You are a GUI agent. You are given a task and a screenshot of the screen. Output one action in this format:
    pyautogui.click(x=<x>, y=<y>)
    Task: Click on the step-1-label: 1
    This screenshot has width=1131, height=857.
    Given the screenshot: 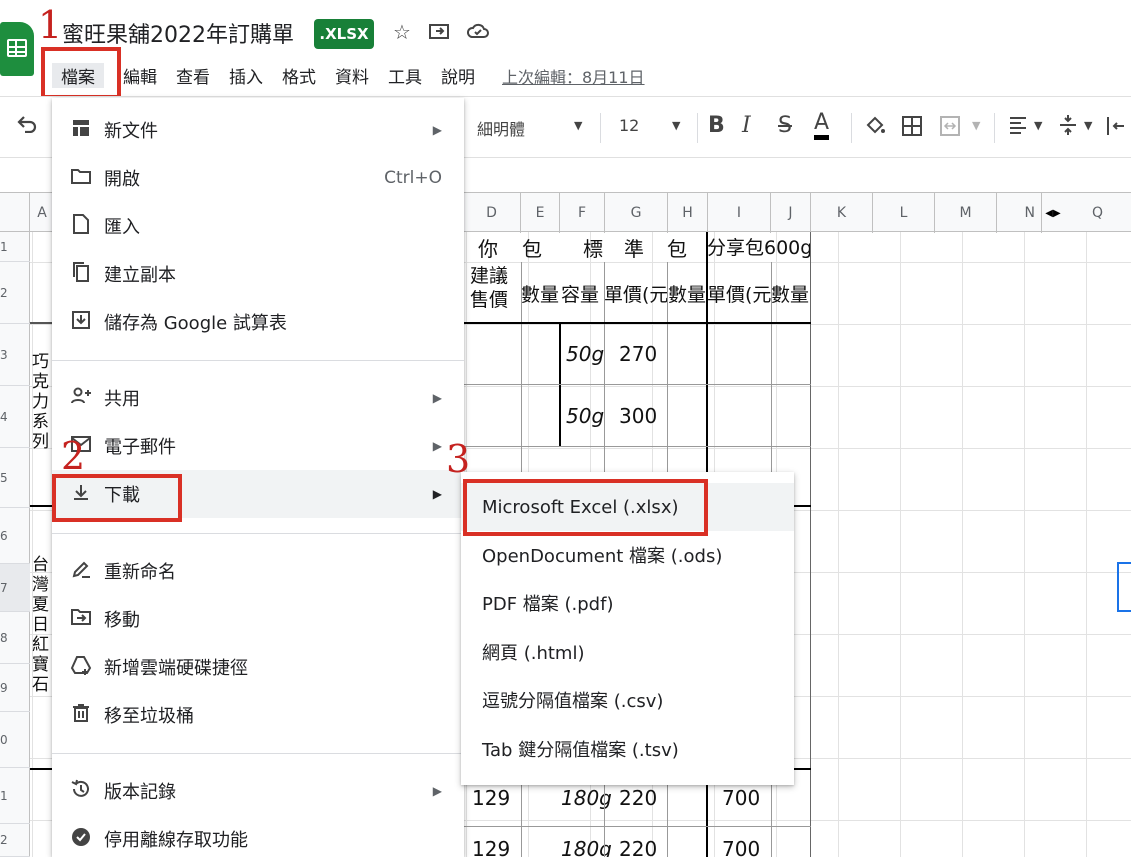 What is the action you would take?
    pyautogui.click(x=50, y=25)
    